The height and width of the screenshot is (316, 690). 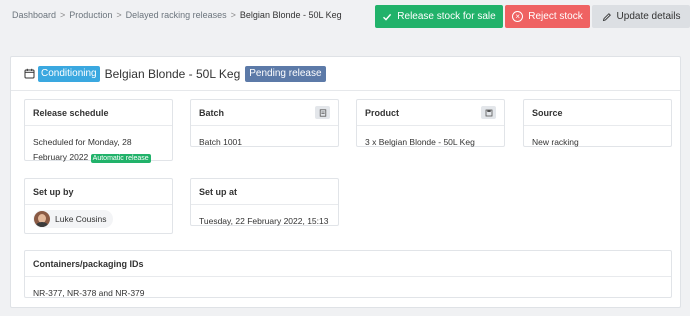 What do you see at coordinates (98, 192) in the screenshot?
I see `card-header: Set up by` at bounding box center [98, 192].